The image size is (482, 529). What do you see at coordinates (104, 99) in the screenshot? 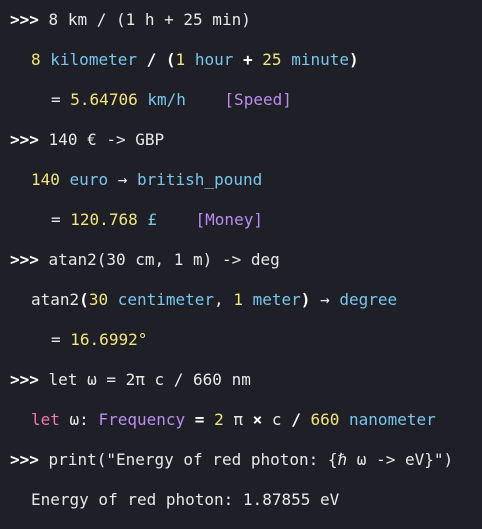
I see `result-value: 5.64706` at bounding box center [104, 99].